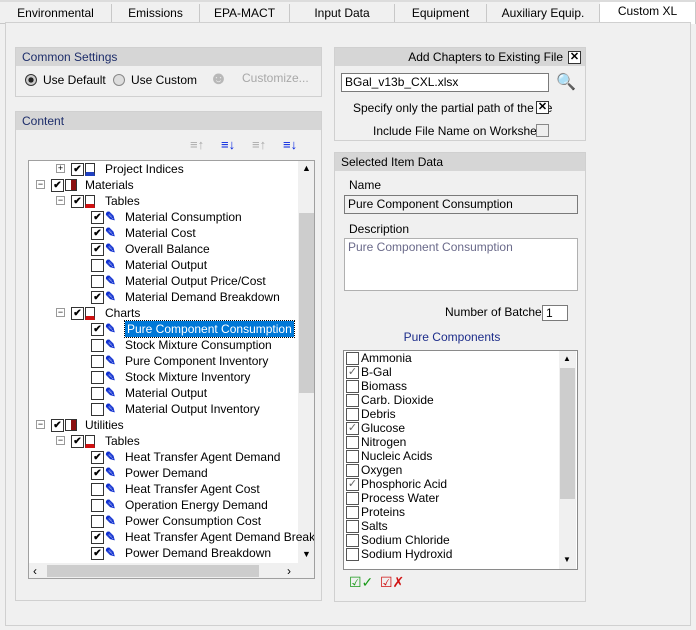 This screenshot has height=630, width=696. What do you see at coordinates (31, 80) in the screenshot?
I see `use-default-radio` at bounding box center [31, 80].